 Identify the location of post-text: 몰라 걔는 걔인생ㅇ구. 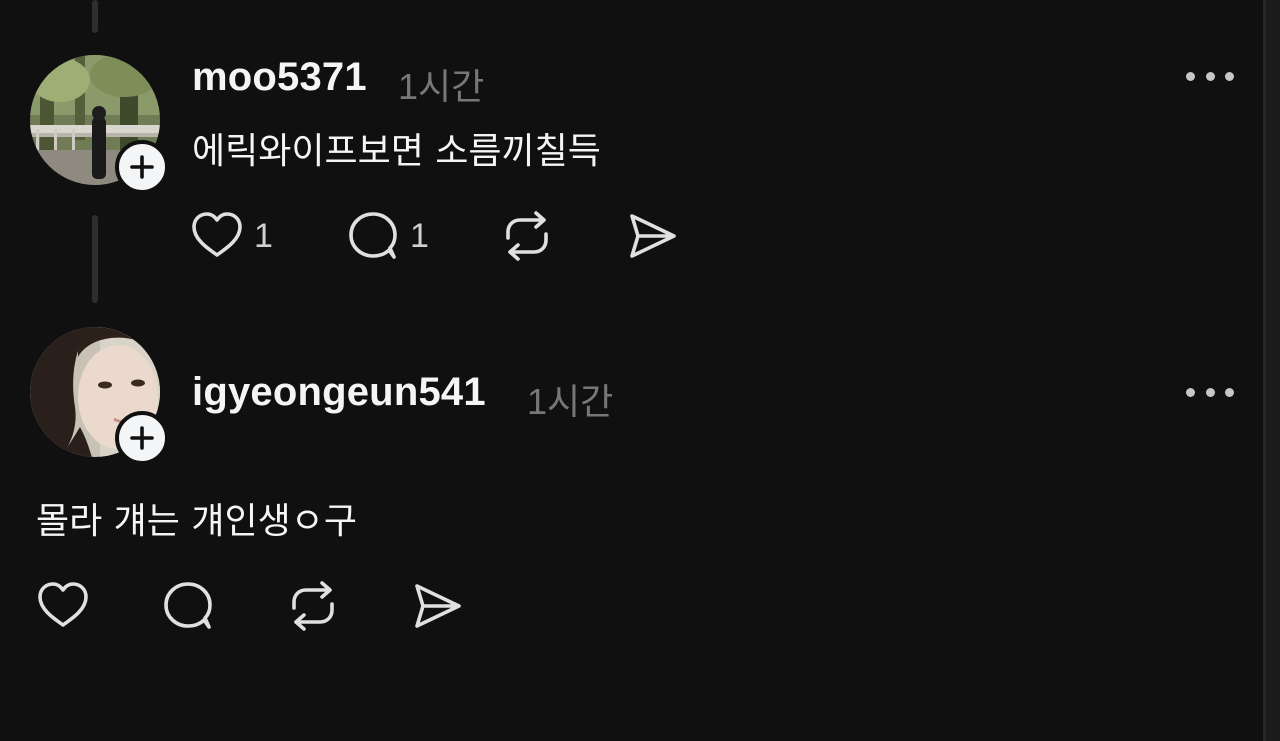
(196, 521).